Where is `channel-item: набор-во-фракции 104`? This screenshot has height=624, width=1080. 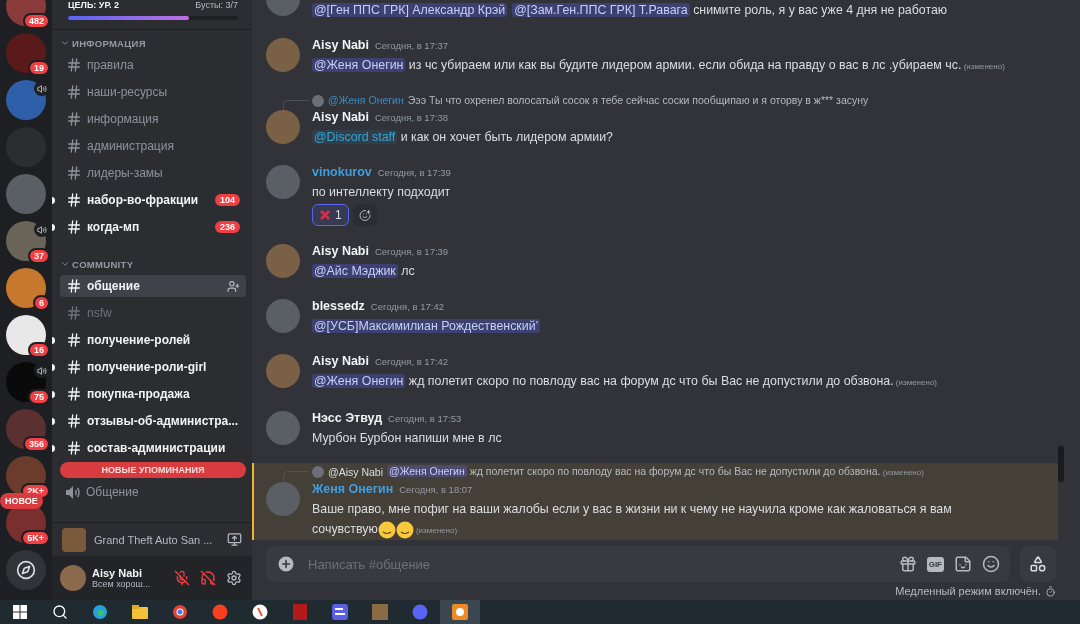
channel-item: набор-во-фракции 104 is located at coordinates (153, 200).